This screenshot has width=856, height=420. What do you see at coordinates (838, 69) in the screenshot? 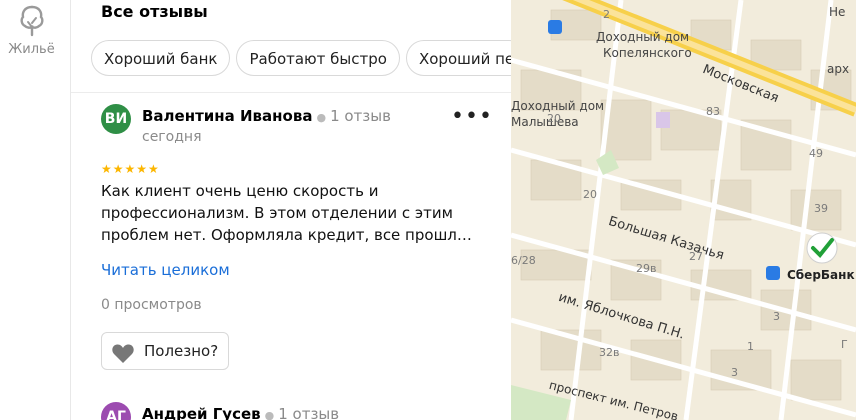
I see `map-poi-label: арх` at bounding box center [838, 69].